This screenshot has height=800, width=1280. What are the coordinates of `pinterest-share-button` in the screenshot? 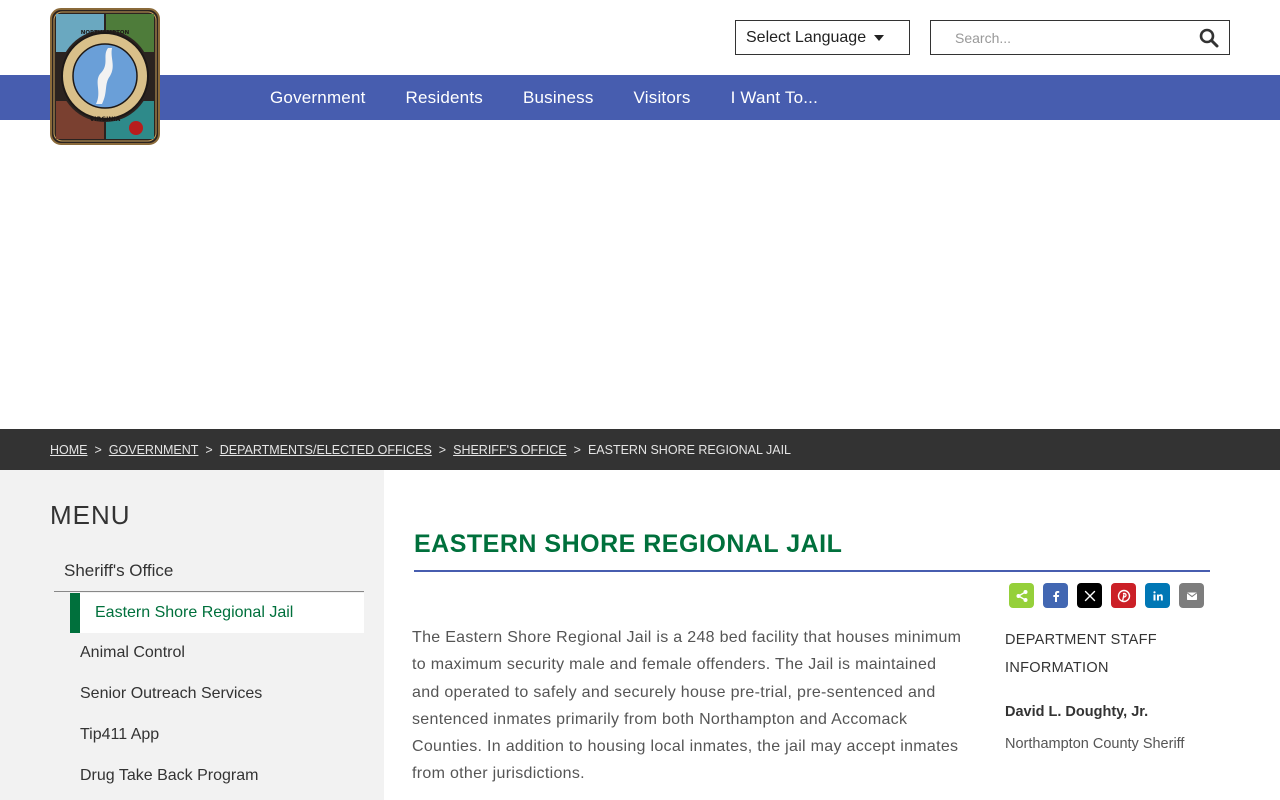 It's located at (1123, 595).